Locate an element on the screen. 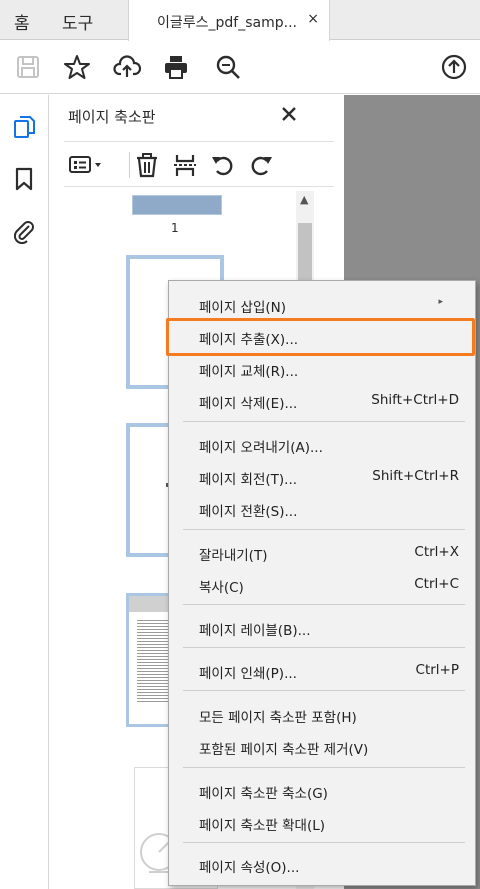 This screenshot has width=480, height=889. tab-tools: 도구 is located at coordinates (77, 21).